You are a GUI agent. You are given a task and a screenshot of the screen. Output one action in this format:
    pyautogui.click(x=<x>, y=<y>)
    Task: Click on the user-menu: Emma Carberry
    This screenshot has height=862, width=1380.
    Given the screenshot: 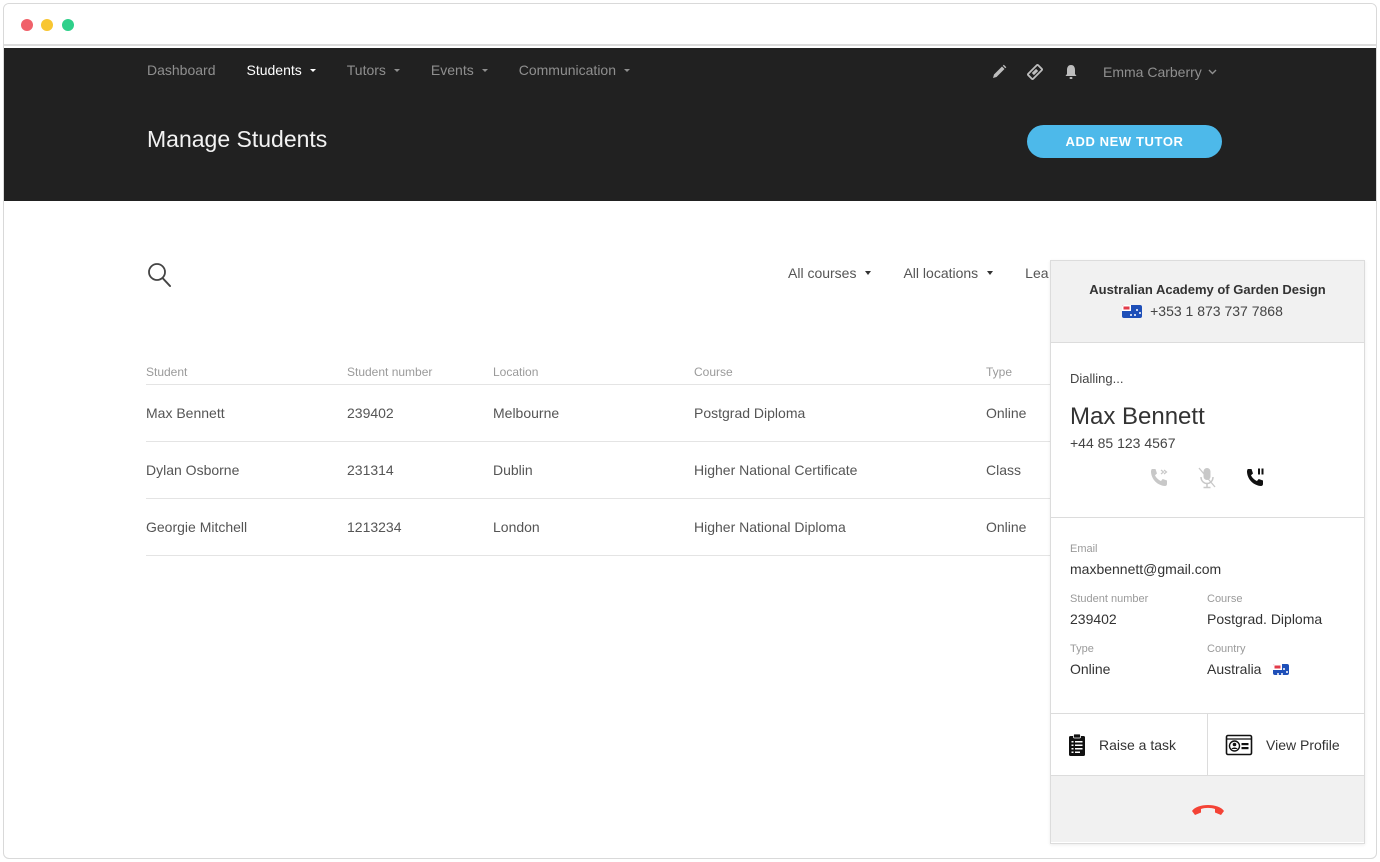 What is the action you would take?
    pyautogui.click(x=1160, y=72)
    